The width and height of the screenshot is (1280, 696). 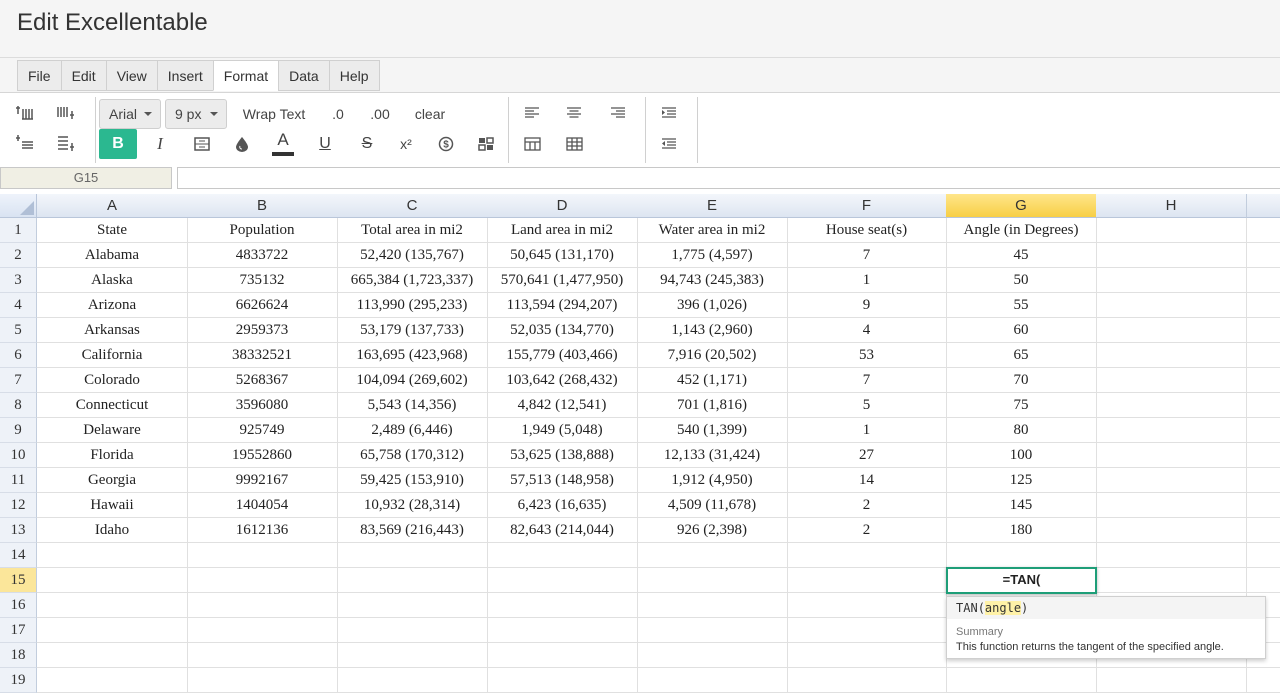 What do you see at coordinates (1021, 480) in the screenshot?
I see `cell-g11: 125` at bounding box center [1021, 480].